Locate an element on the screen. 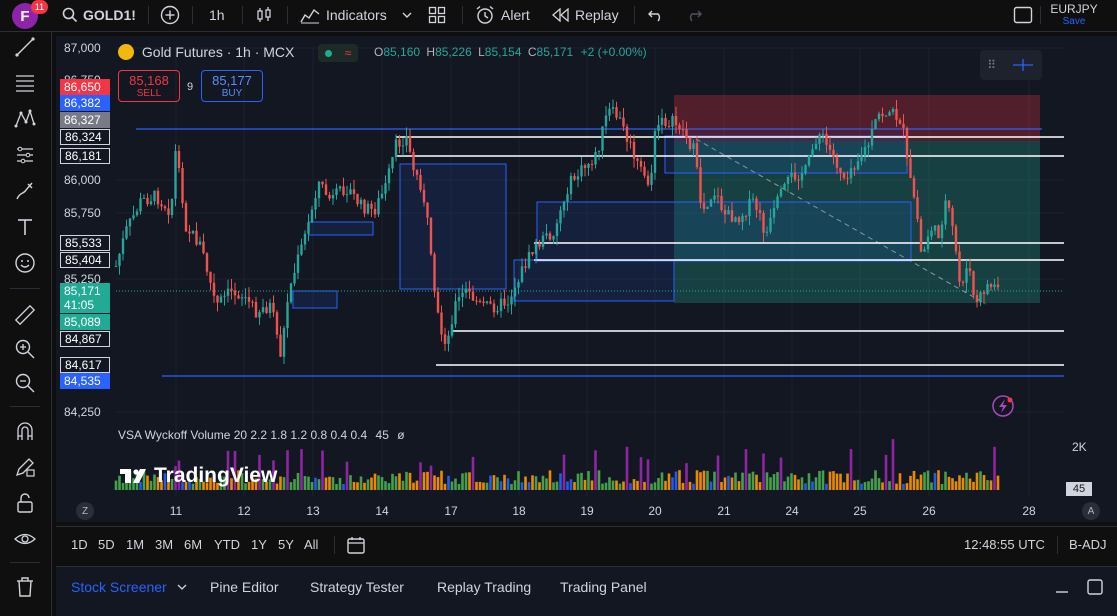 Image resolution: width=1117 pixels, height=616 pixels. brush-icon is located at coordinates (24, 191).